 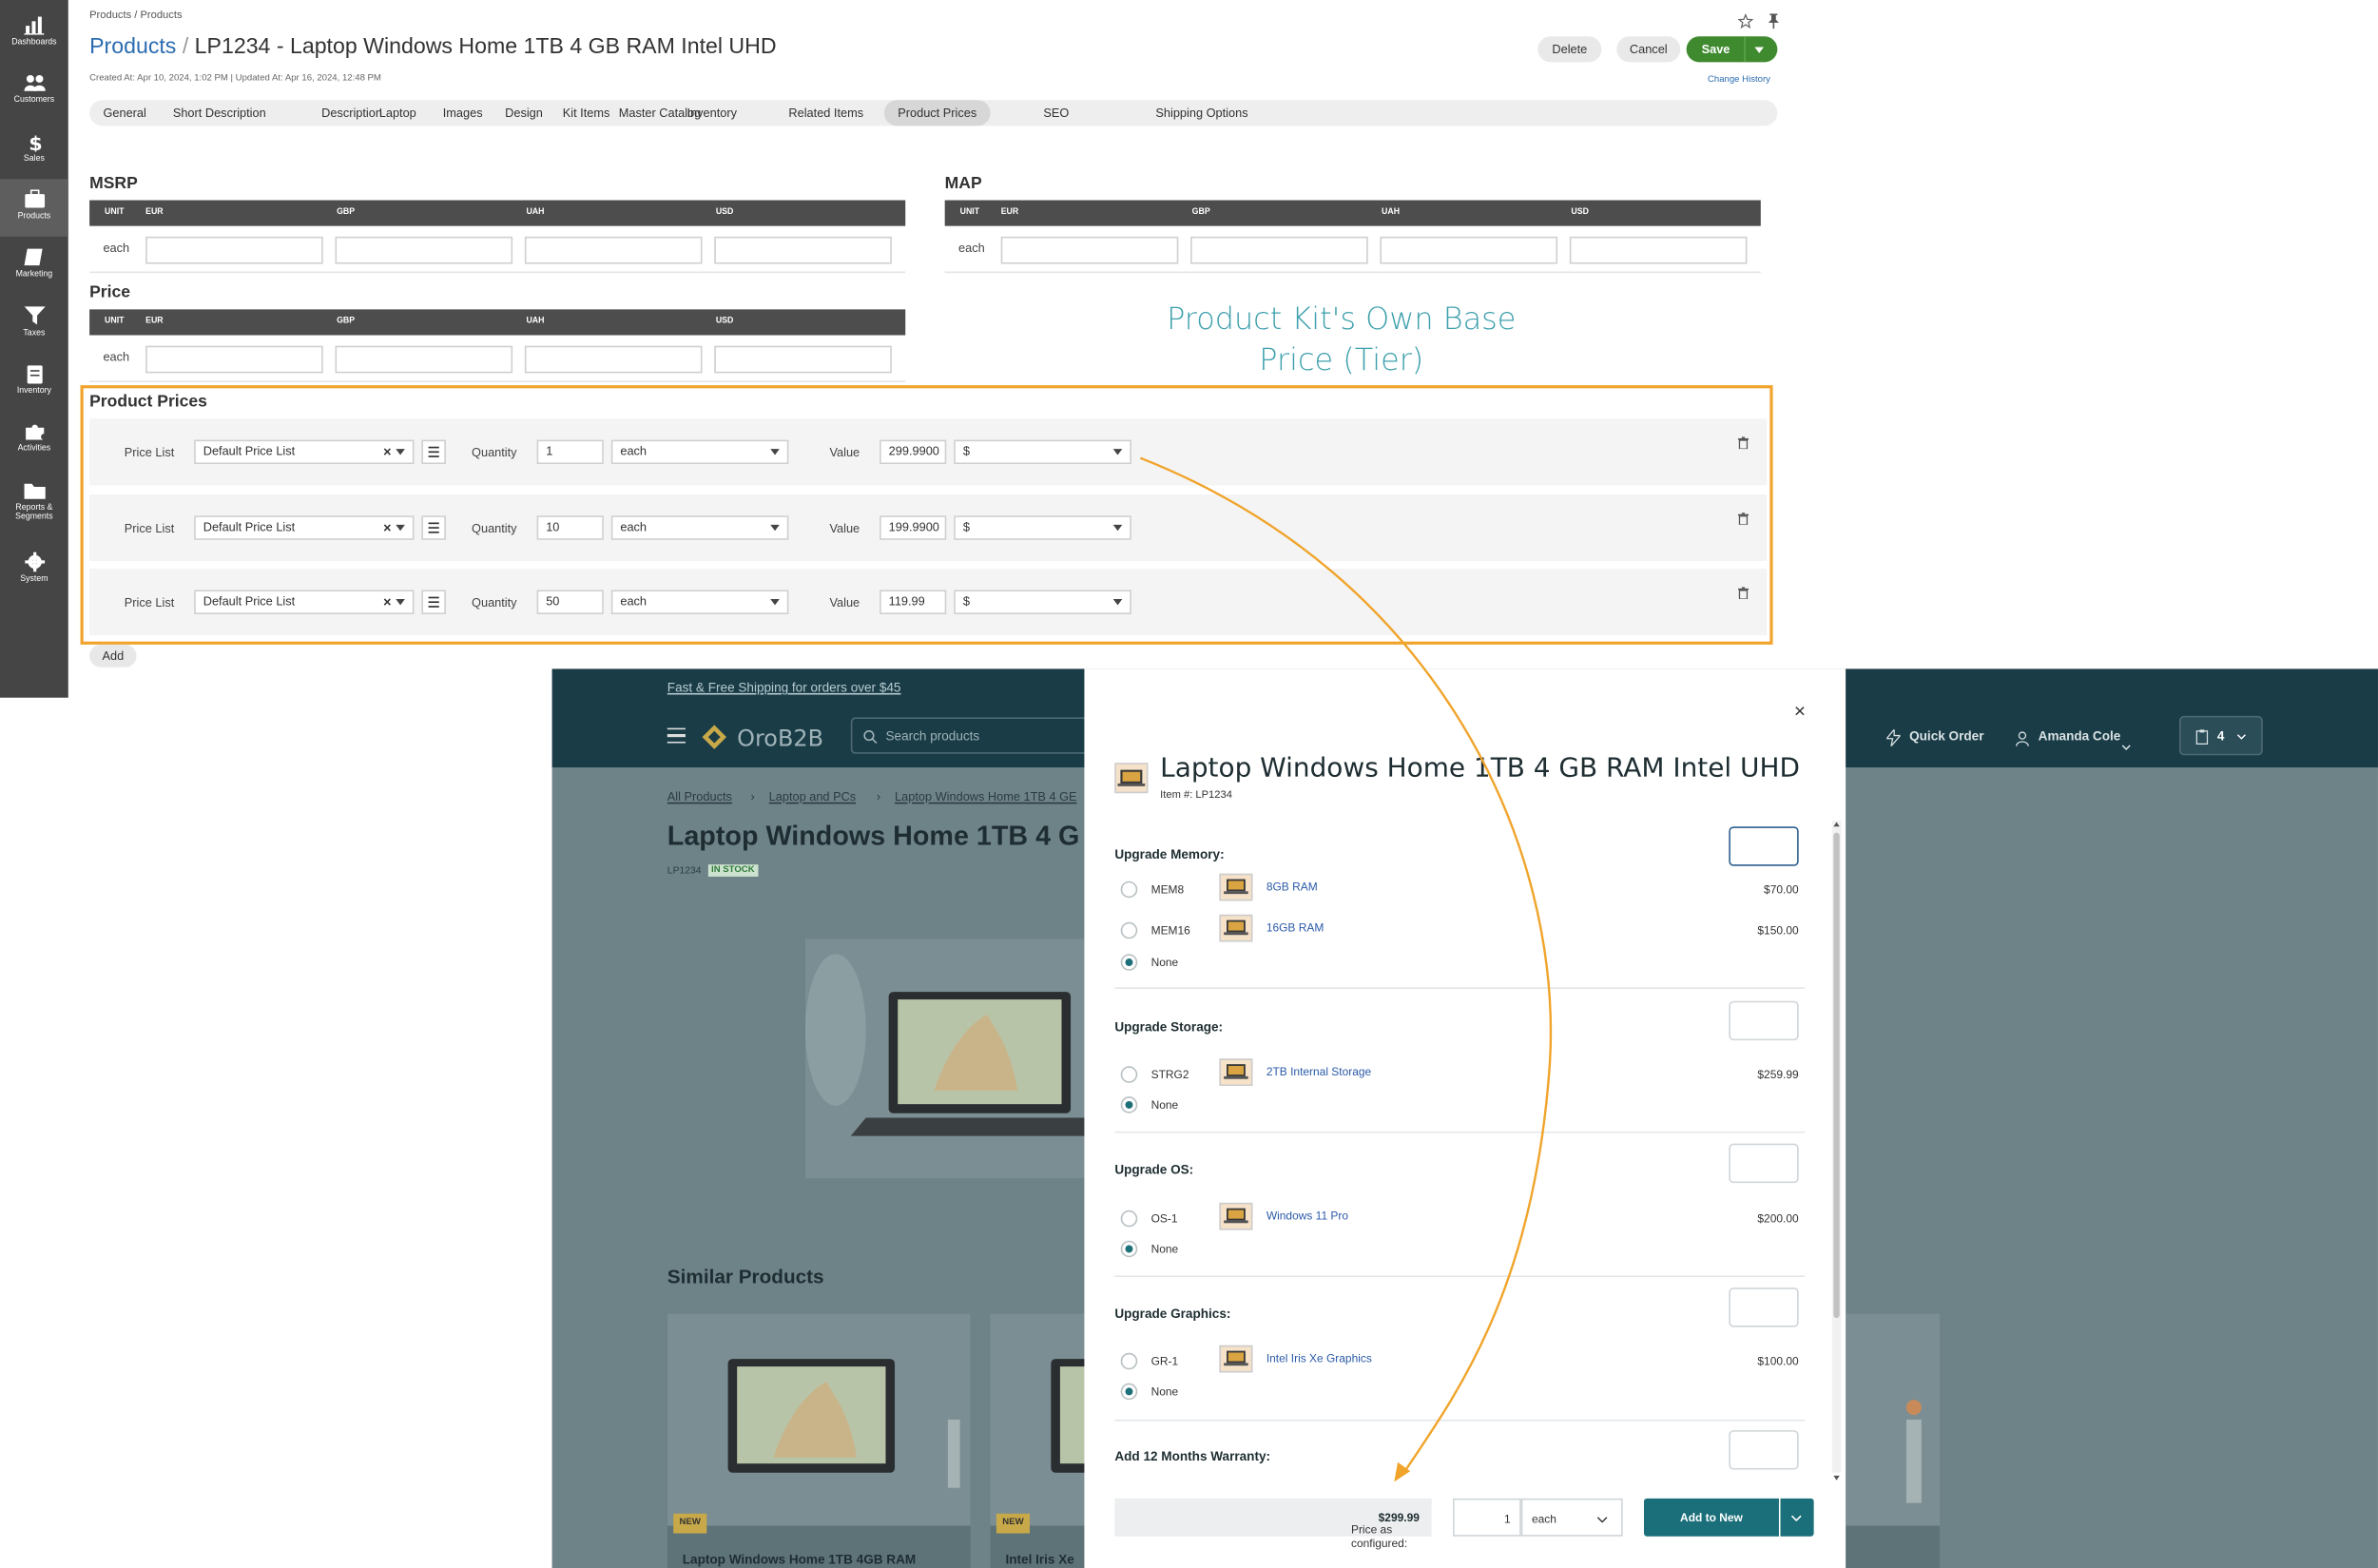 What do you see at coordinates (462, 113) in the screenshot?
I see `tab-images: Images` at bounding box center [462, 113].